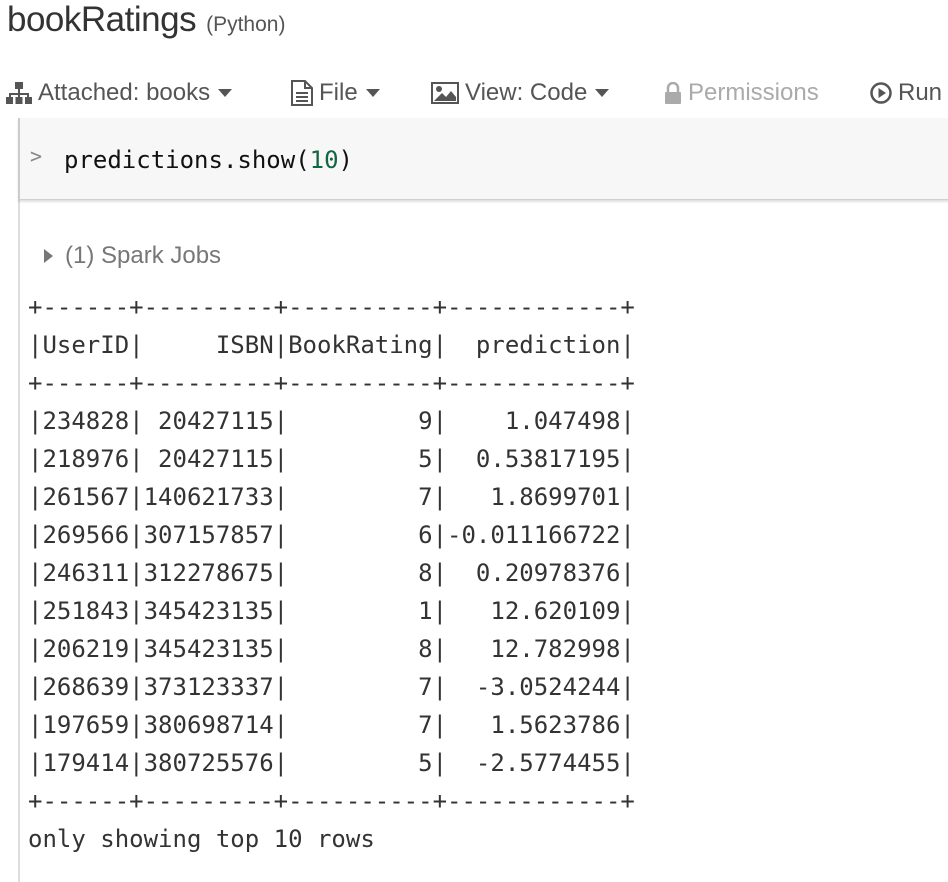 The image size is (948, 882). I want to click on file-menu: File, so click(335, 93).